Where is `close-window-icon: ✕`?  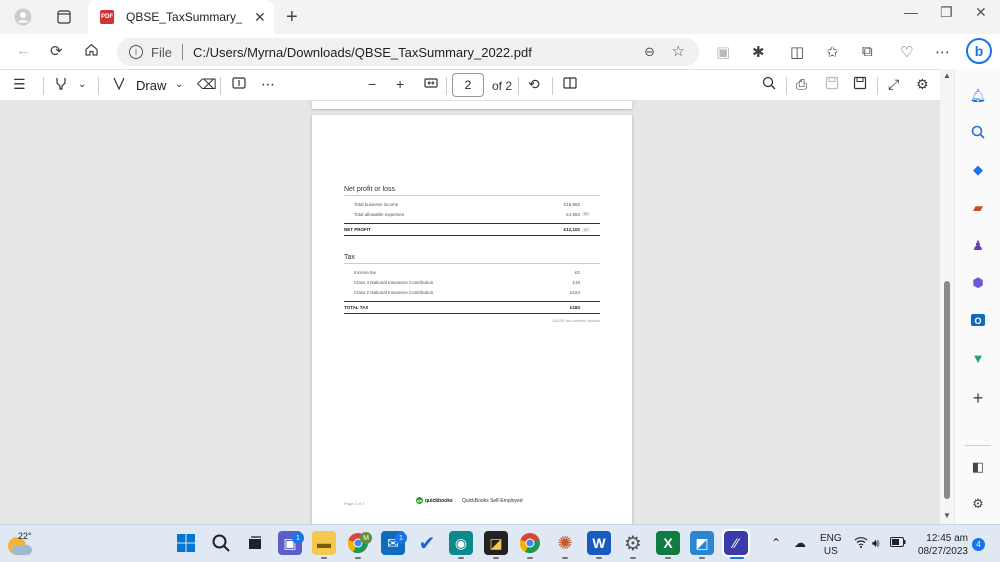 close-window-icon: ✕ is located at coordinates (981, 12).